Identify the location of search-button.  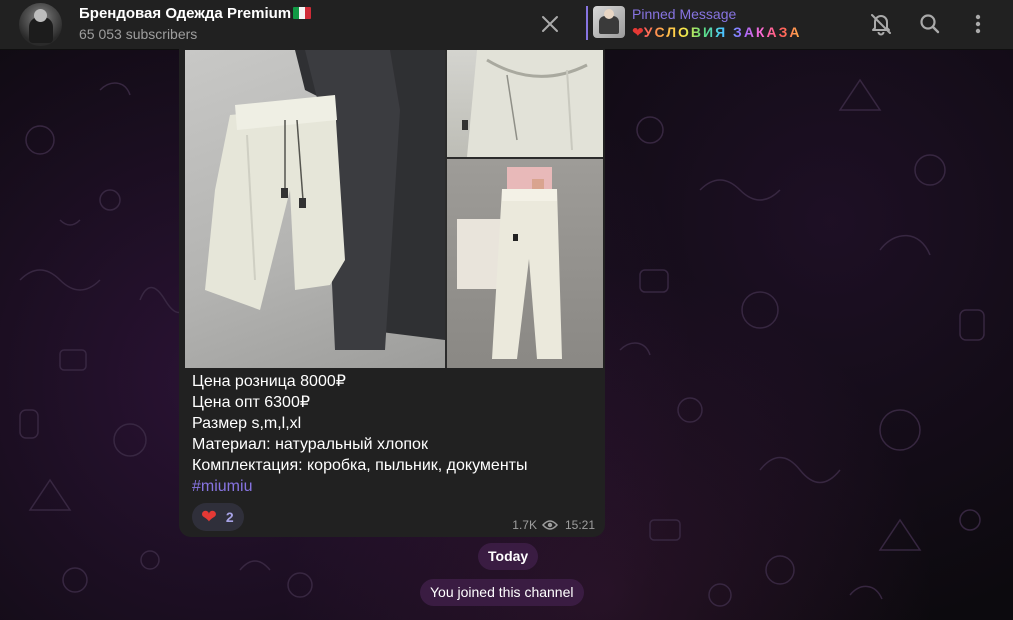
(930, 24).